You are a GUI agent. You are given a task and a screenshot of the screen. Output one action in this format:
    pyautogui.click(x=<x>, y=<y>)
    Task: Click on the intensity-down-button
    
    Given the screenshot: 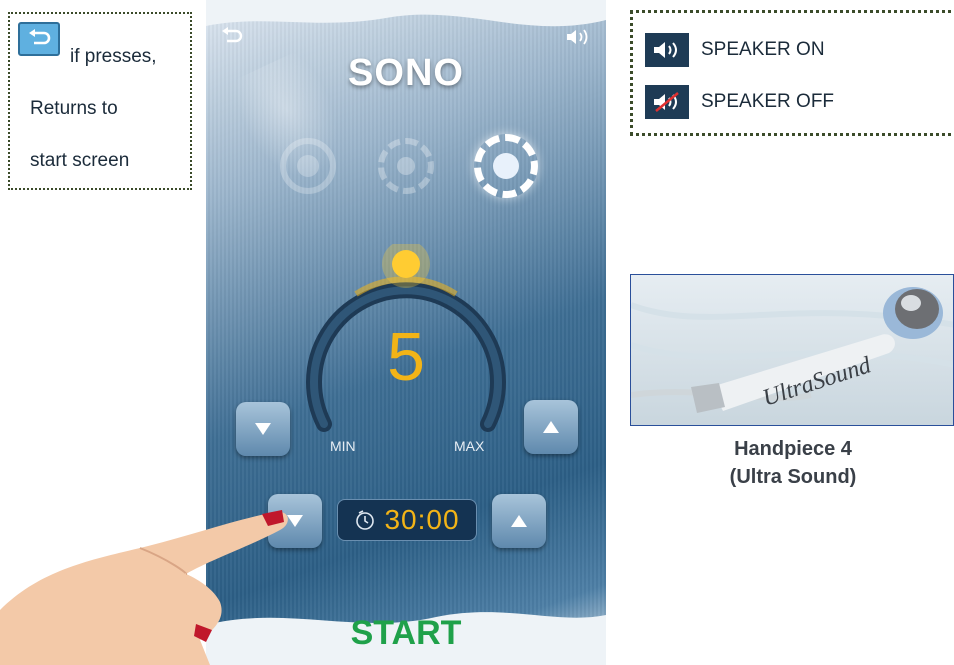 What is the action you would take?
    pyautogui.click(x=263, y=429)
    